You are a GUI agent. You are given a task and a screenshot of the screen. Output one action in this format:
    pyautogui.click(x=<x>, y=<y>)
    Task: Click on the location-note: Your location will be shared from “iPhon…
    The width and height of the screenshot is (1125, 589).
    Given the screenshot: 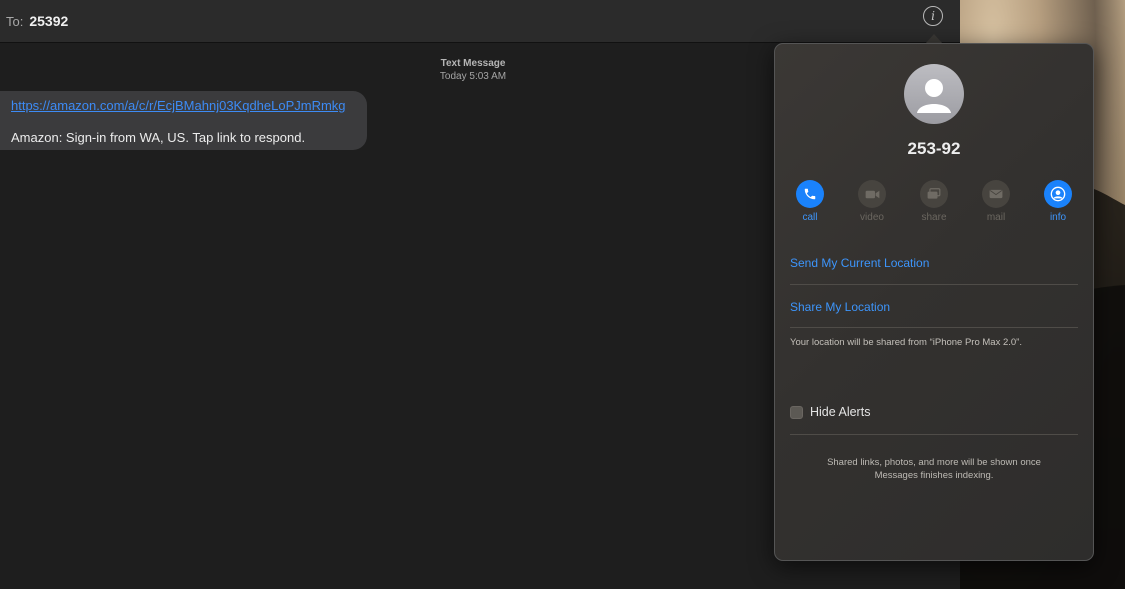 What is the action you would take?
    pyautogui.click(x=906, y=342)
    